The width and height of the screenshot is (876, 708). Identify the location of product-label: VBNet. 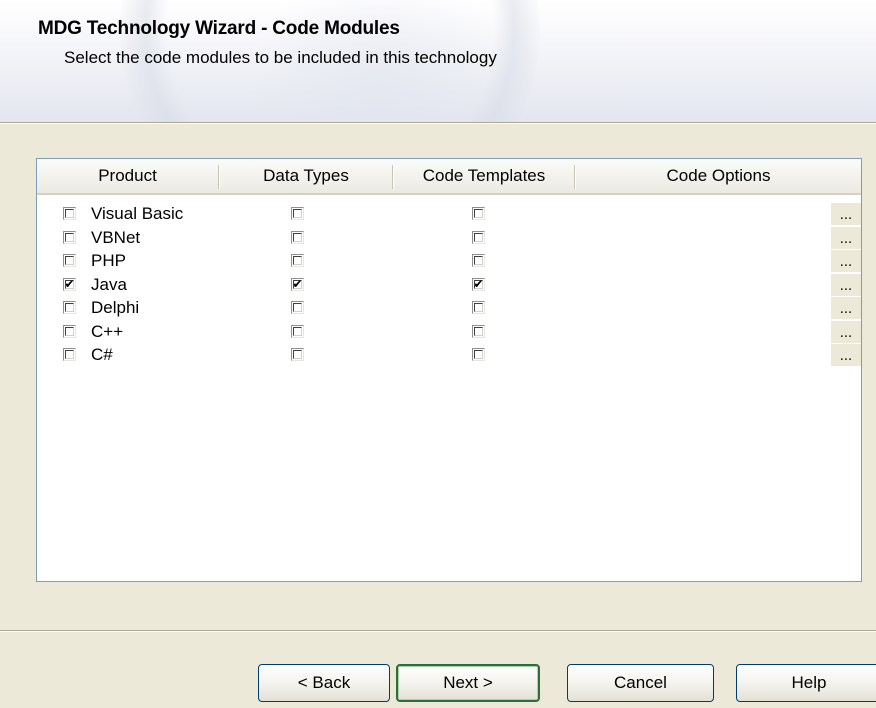
(116, 237).